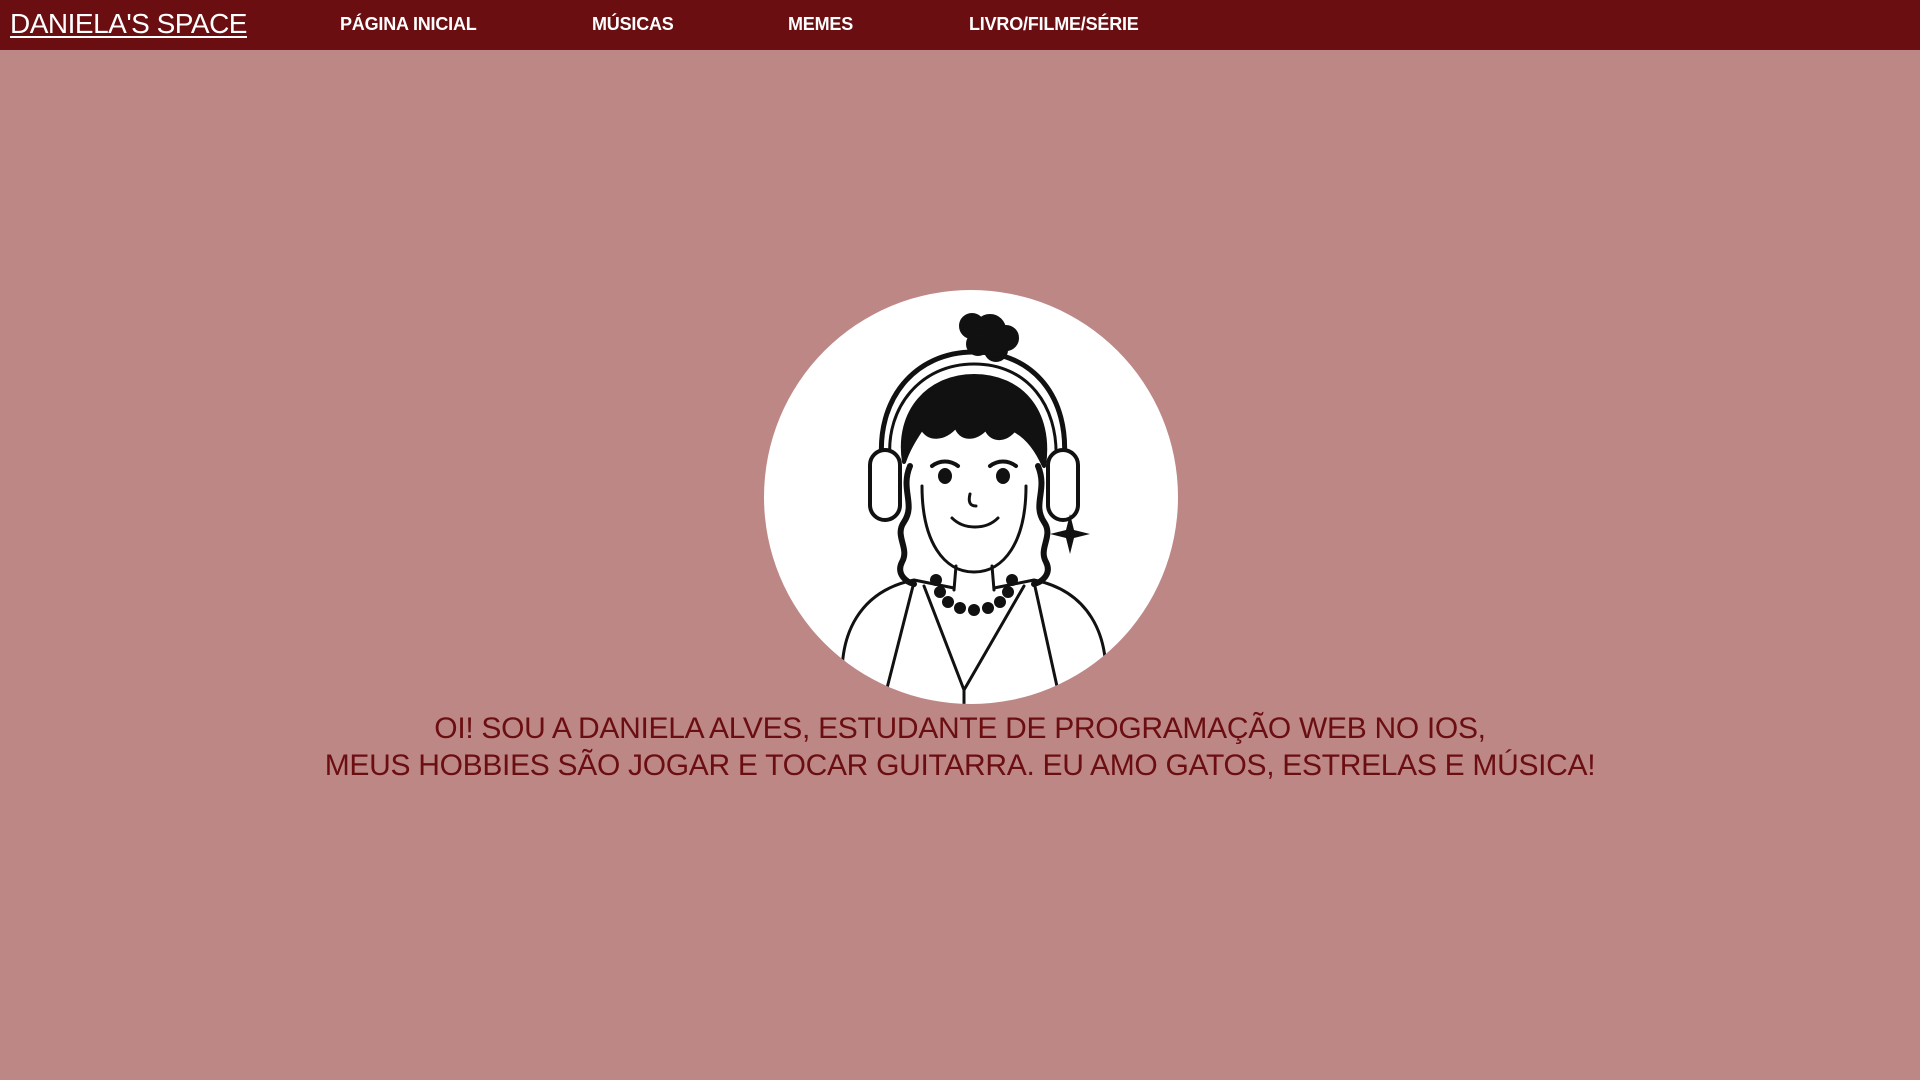 This screenshot has height=1080, width=1920. I want to click on nav-link-pagina-inicial: PÁGINA INICIAL, so click(408, 24).